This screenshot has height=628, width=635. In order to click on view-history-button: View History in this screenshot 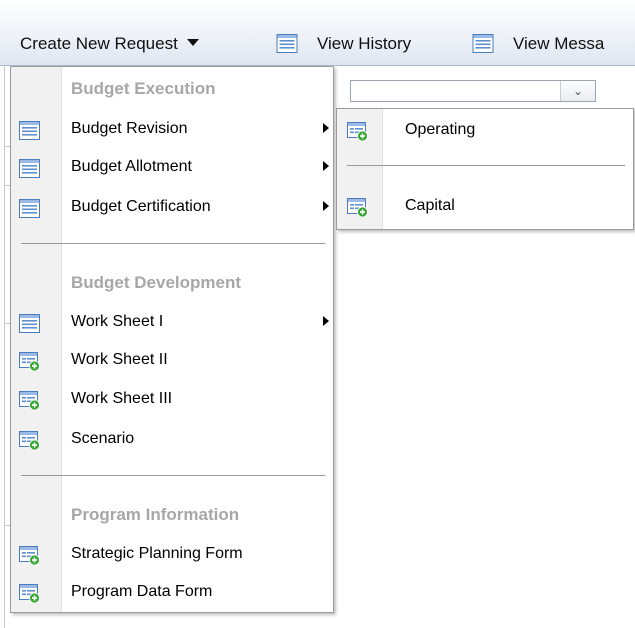, I will do `click(356, 44)`.